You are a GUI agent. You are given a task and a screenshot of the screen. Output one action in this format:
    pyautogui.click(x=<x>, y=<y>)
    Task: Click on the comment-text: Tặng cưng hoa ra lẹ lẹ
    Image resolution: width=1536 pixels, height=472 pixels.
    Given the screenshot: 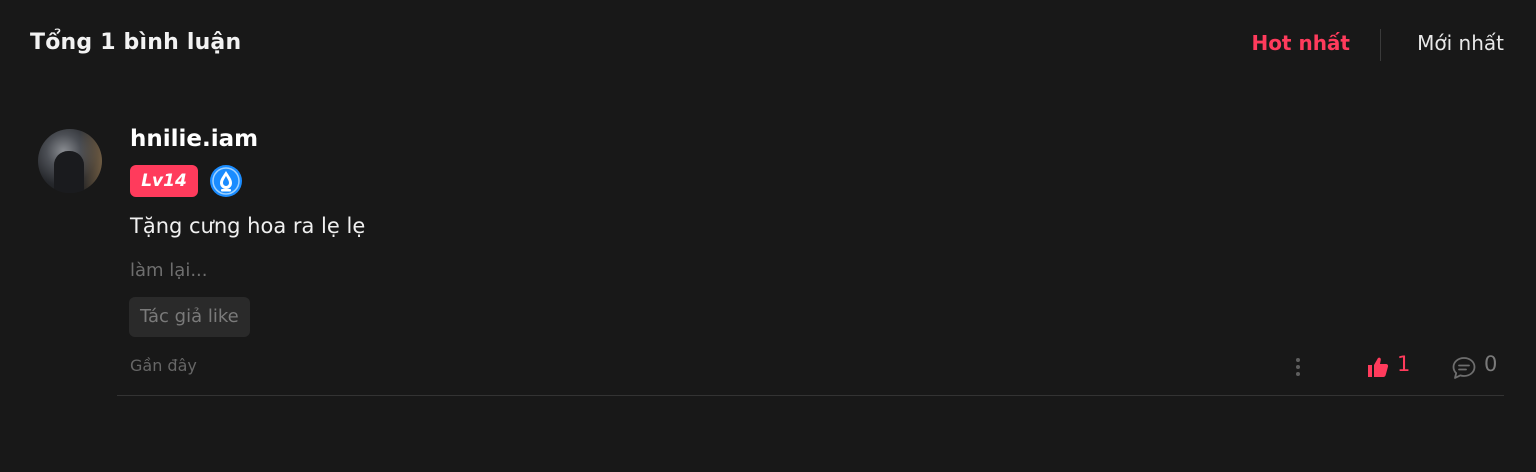 What is the action you would take?
    pyautogui.click(x=248, y=226)
    